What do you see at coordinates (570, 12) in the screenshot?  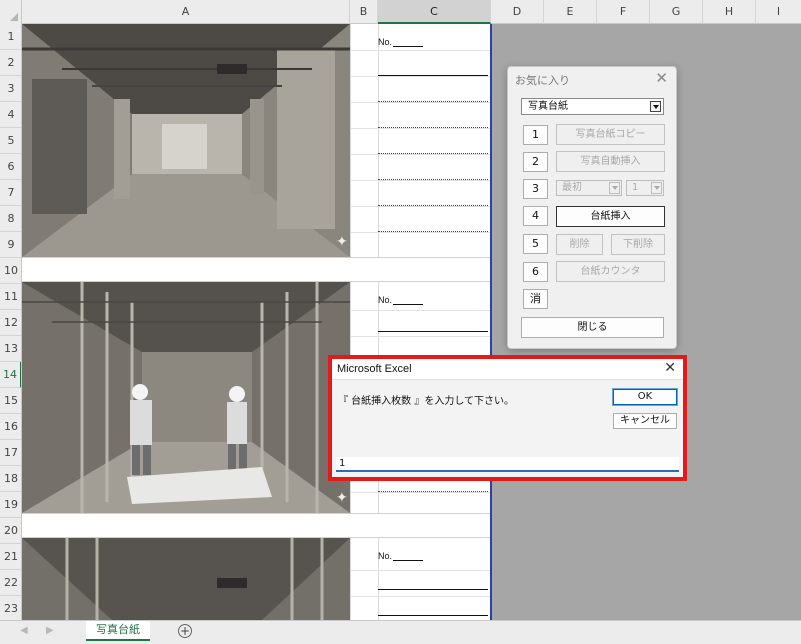 I see `column-header-e: E` at bounding box center [570, 12].